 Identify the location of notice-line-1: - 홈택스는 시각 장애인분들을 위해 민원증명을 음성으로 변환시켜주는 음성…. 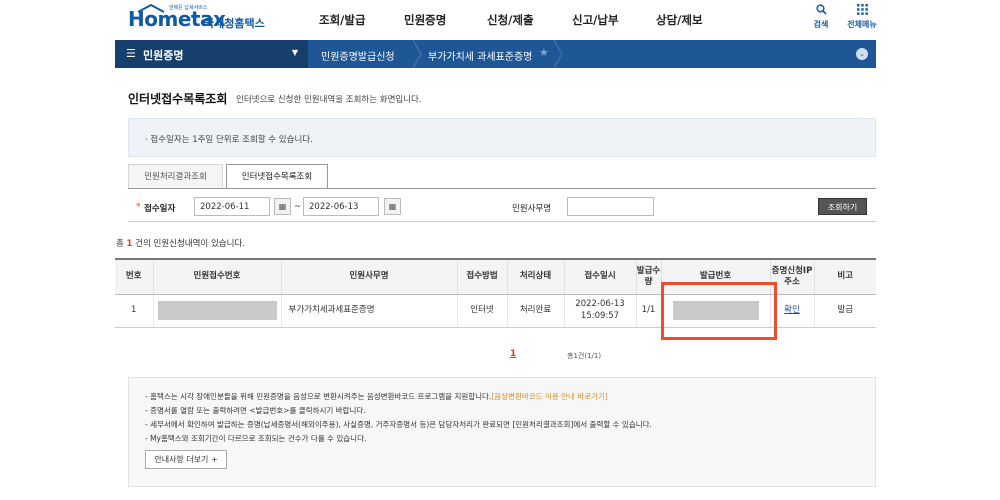
(376, 396).